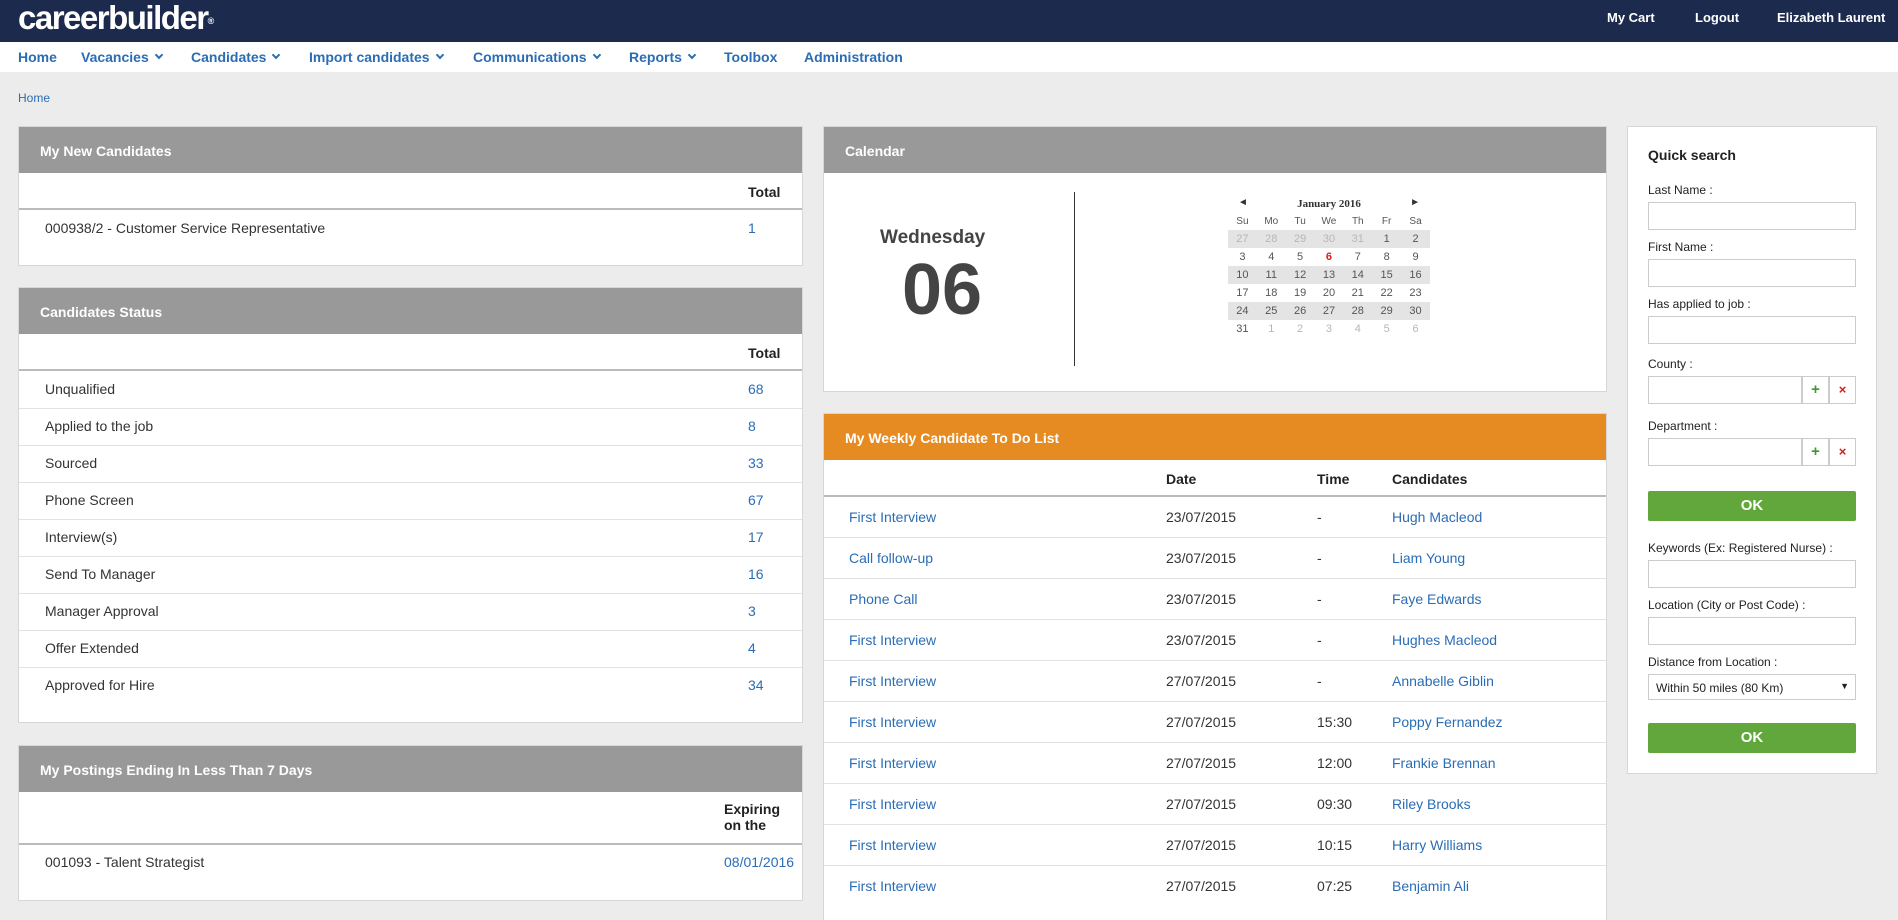 The width and height of the screenshot is (1898, 920). What do you see at coordinates (756, 685) in the screenshot?
I see `status-count-link: 34` at bounding box center [756, 685].